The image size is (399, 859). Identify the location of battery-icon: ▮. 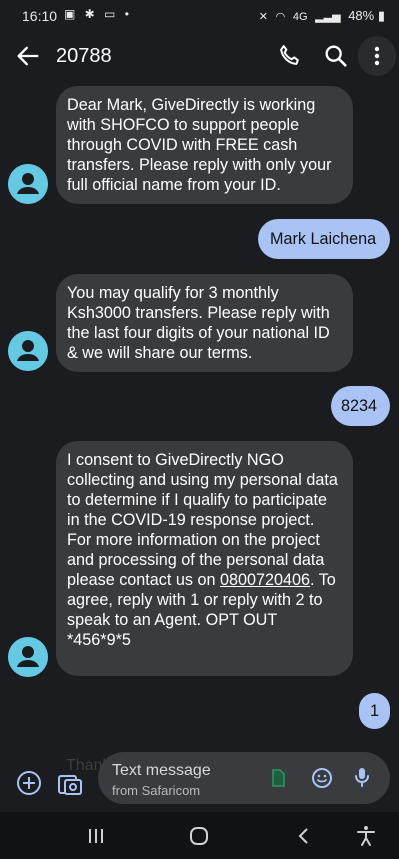
(381, 15).